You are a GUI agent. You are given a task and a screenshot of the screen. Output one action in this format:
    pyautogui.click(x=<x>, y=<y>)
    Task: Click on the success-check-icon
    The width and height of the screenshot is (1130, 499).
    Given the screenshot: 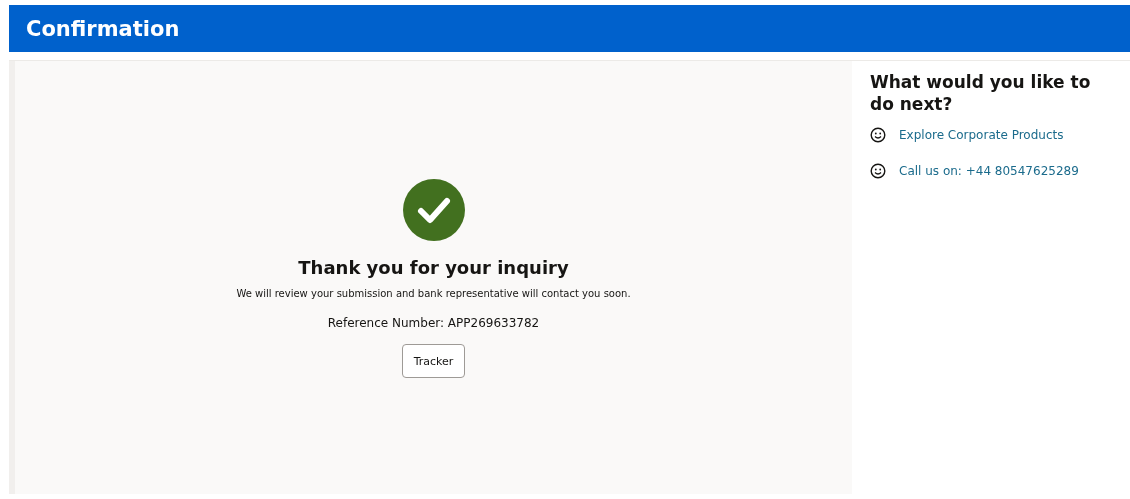 What is the action you would take?
    pyautogui.click(x=433, y=210)
    